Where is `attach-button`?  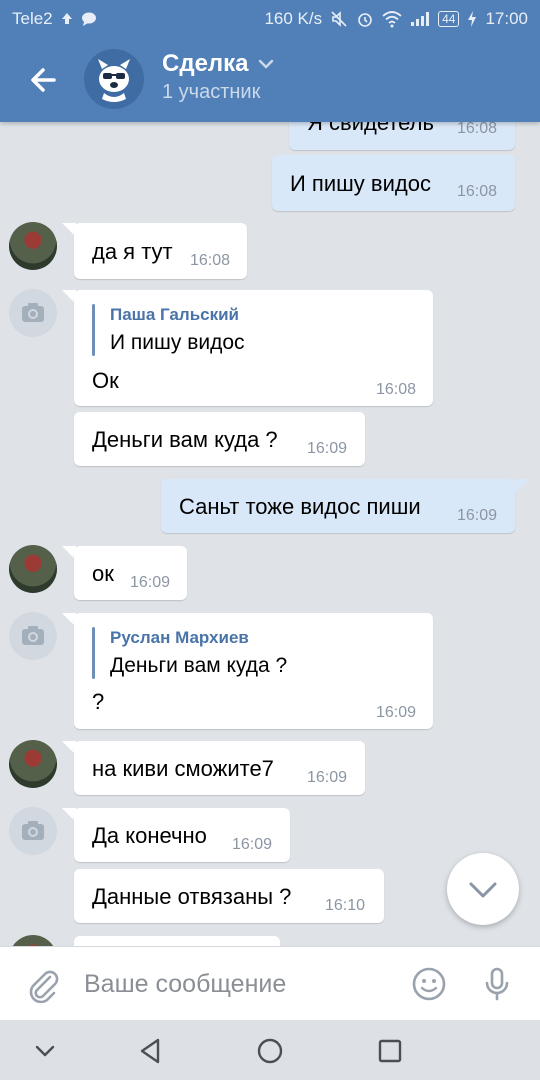 attach-button is located at coordinates (43, 984).